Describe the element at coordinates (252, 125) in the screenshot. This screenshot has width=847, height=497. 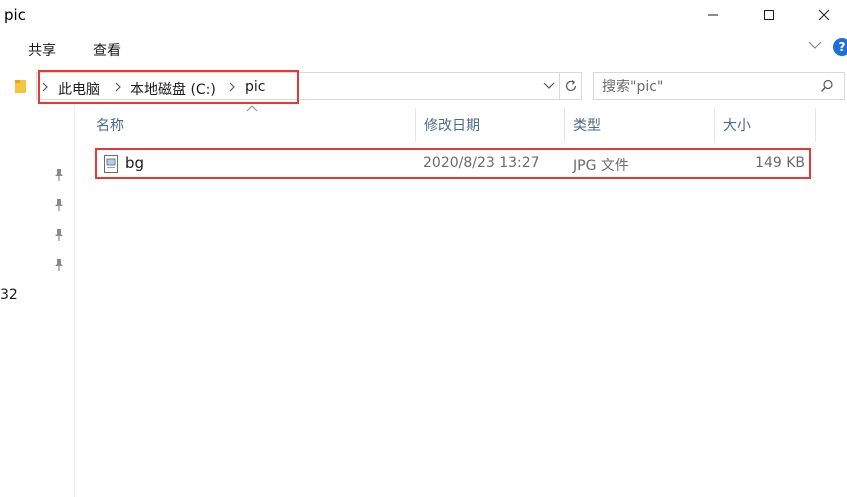
I see `column-header-name: 名称` at that location.